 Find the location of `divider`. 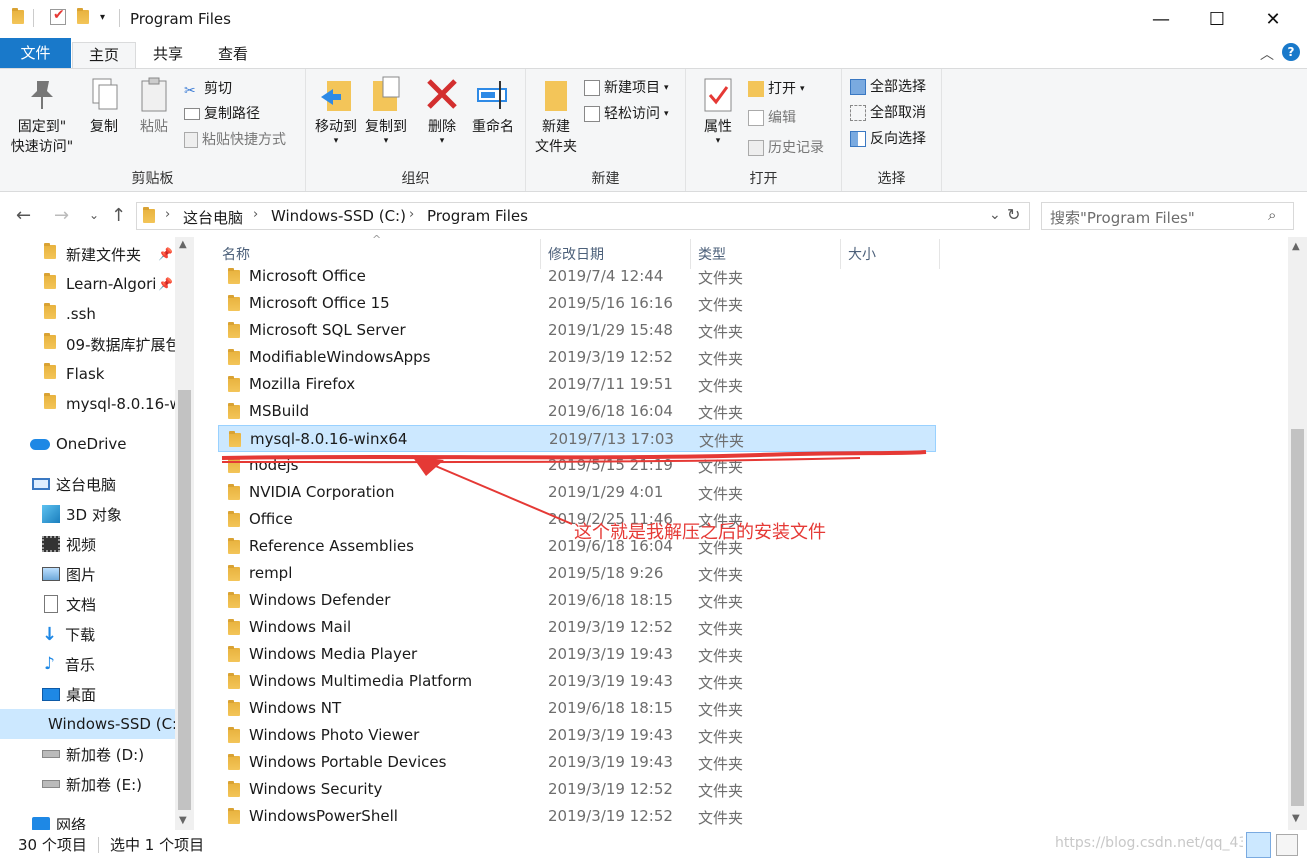

divider is located at coordinates (98, 845).